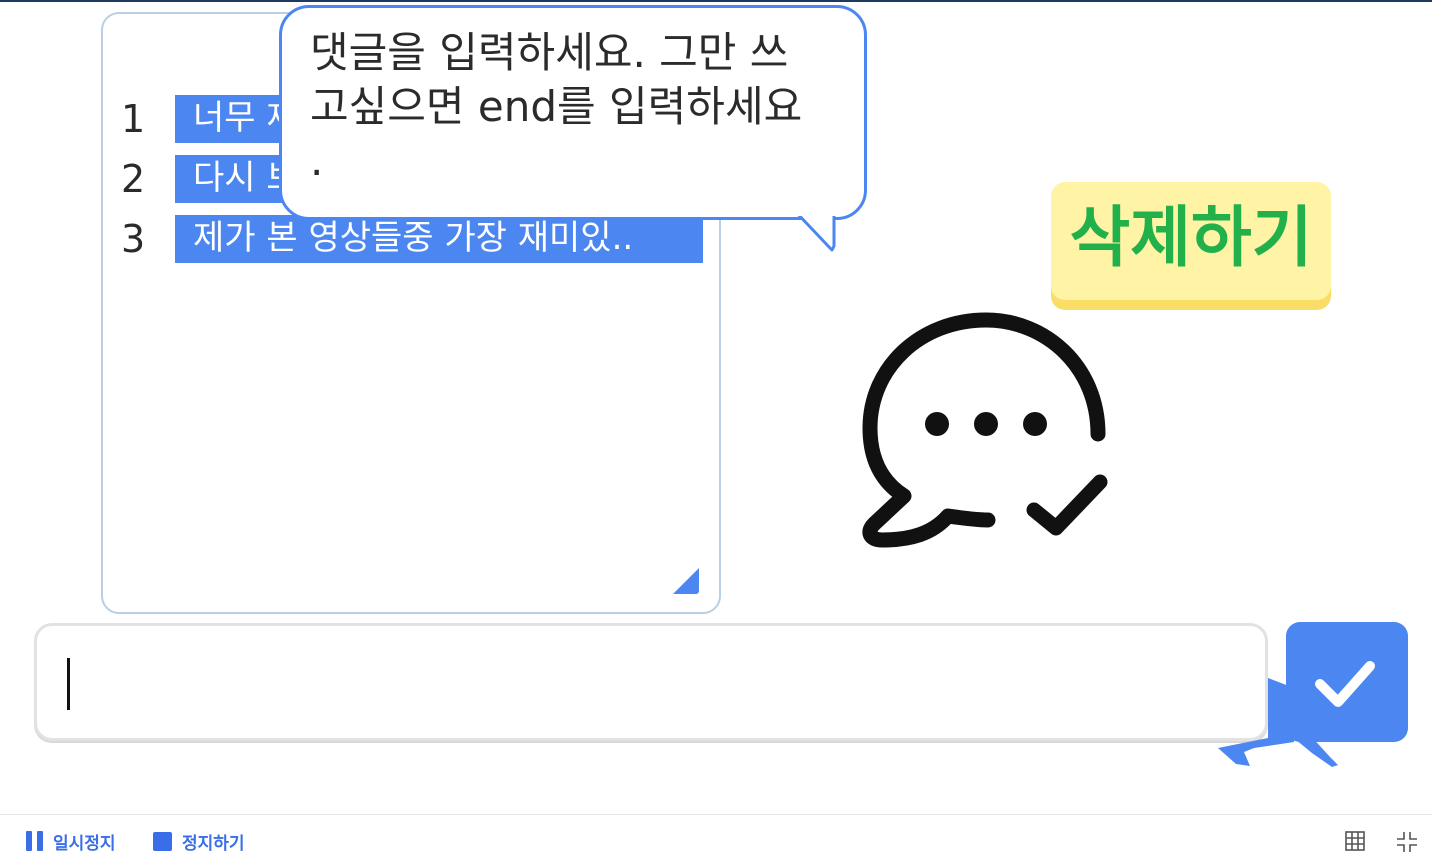 Image resolution: width=1432 pixels, height=863 pixels. Describe the element at coordinates (1355, 841) in the screenshot. I see `grid-icon` at that location.